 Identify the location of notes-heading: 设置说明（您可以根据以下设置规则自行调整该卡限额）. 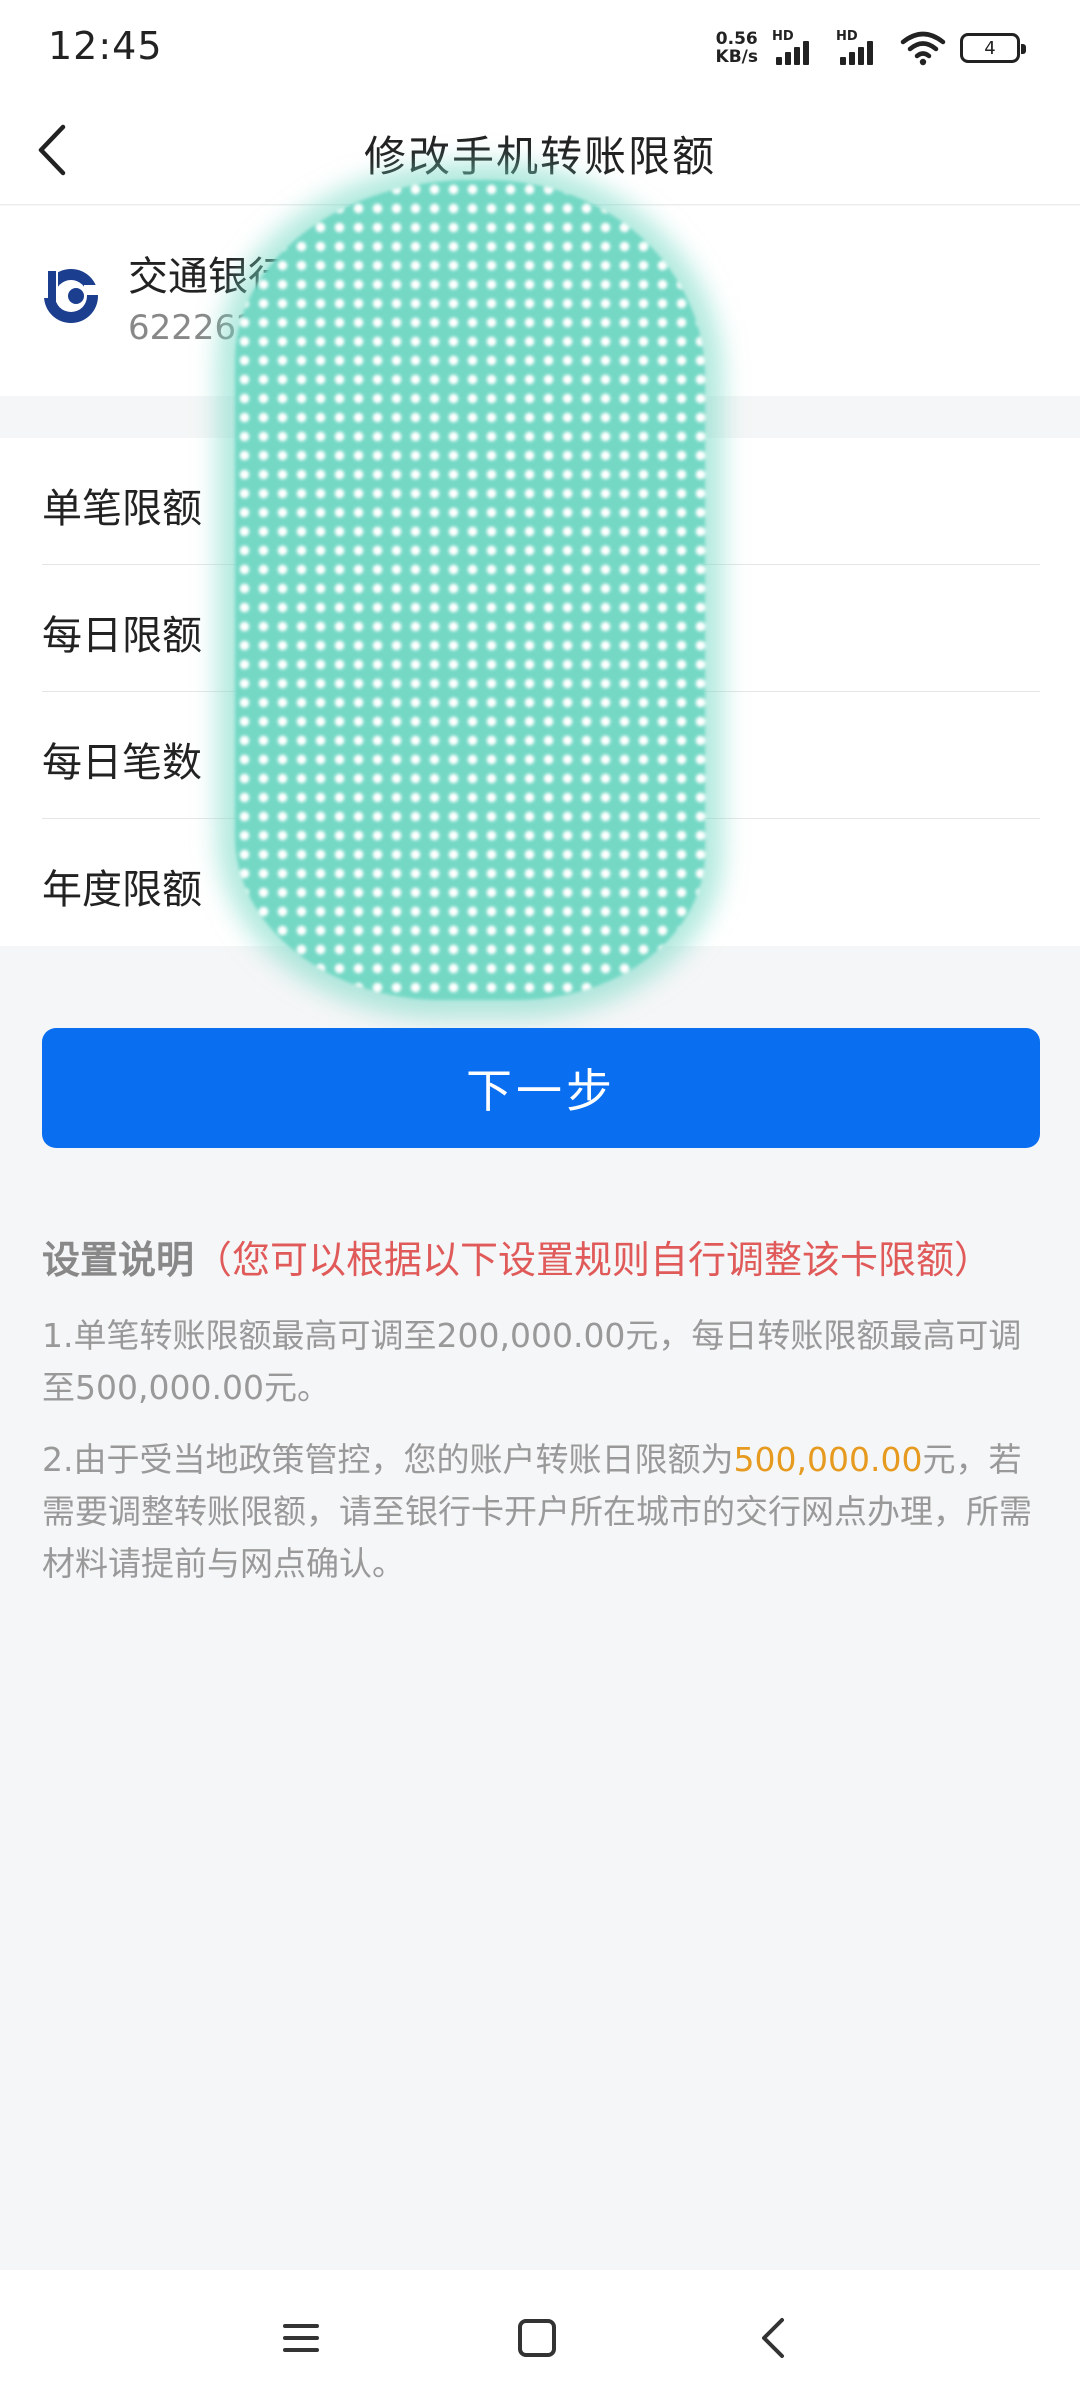
(542, 1260).